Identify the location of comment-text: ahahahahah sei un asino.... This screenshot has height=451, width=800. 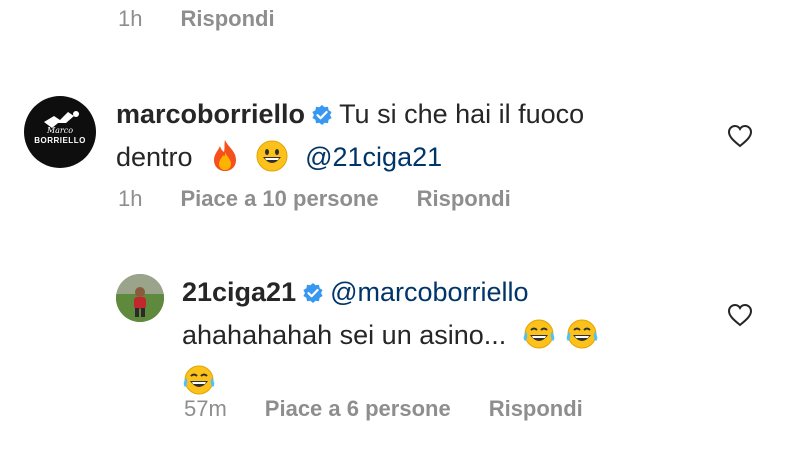
(344, 335).